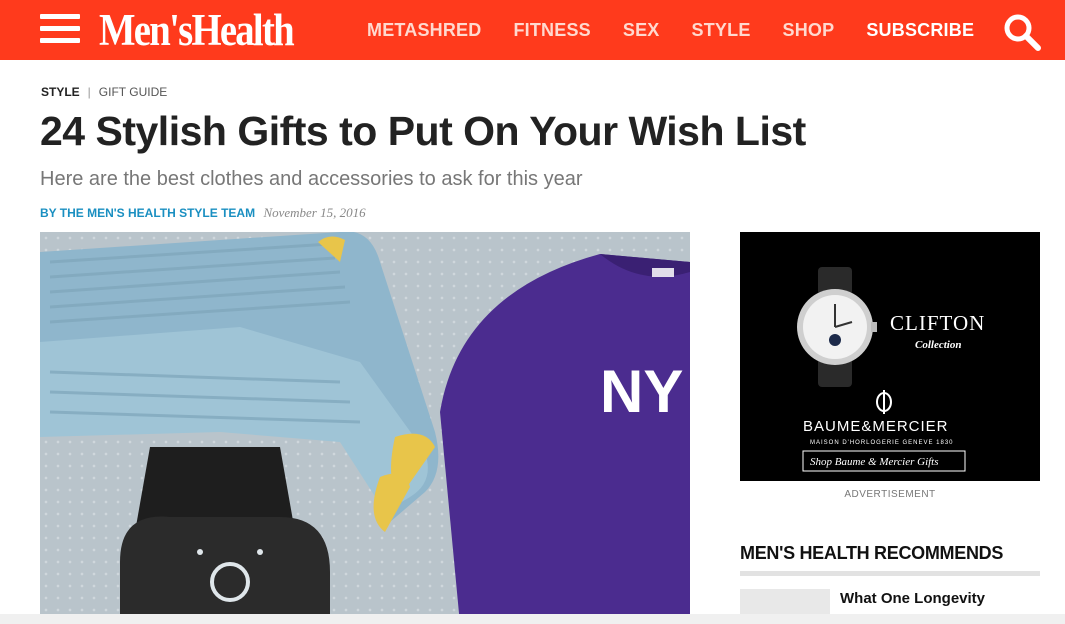 The width and height of the screenshot is (1065, 624). I want to click on ad-subline: Collection, so click(938, 345).